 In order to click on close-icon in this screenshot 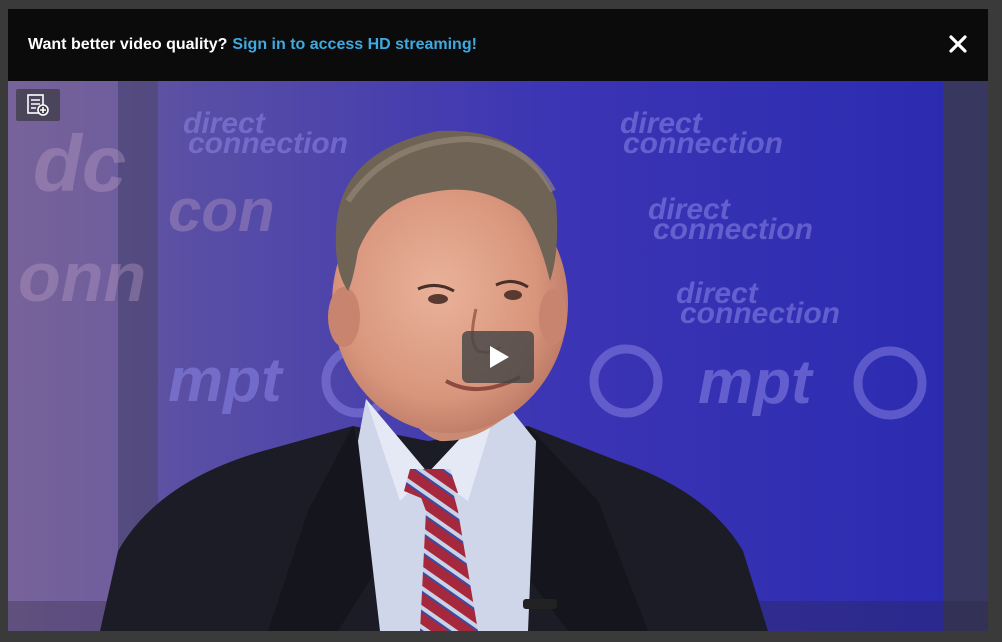, I will do `click(958, 44)`.